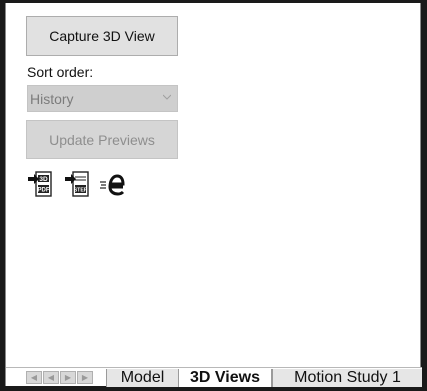 The image size is (427, 391). I want to click on update-previews-button: Update Previews, so click(102, 139).